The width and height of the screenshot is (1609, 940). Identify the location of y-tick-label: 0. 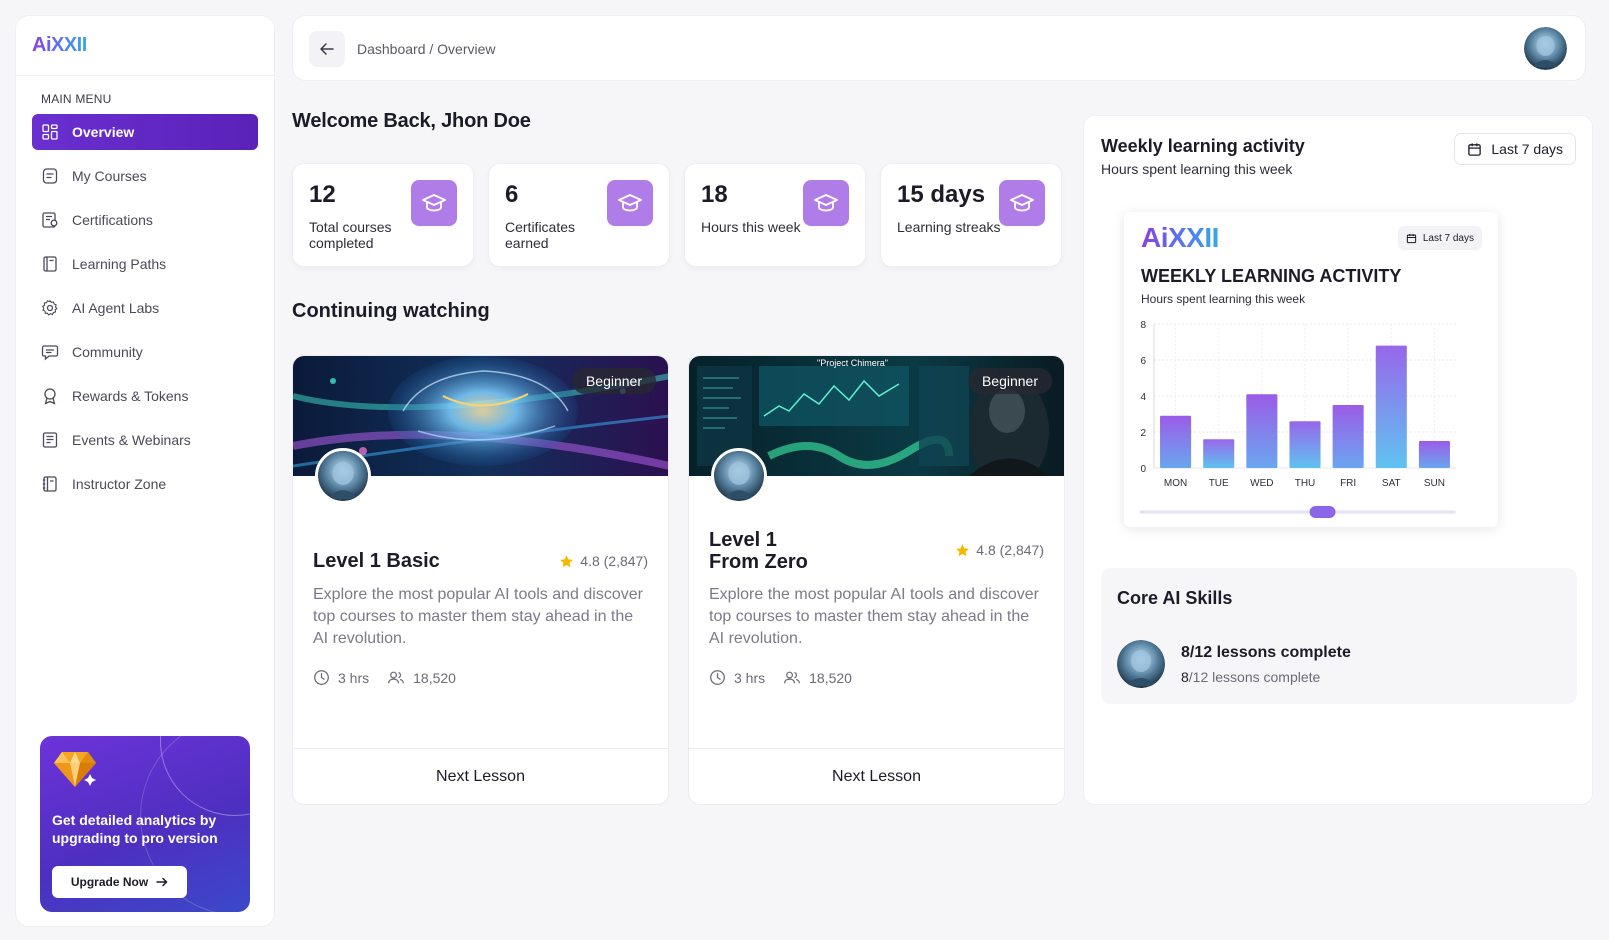
(1143, 469).